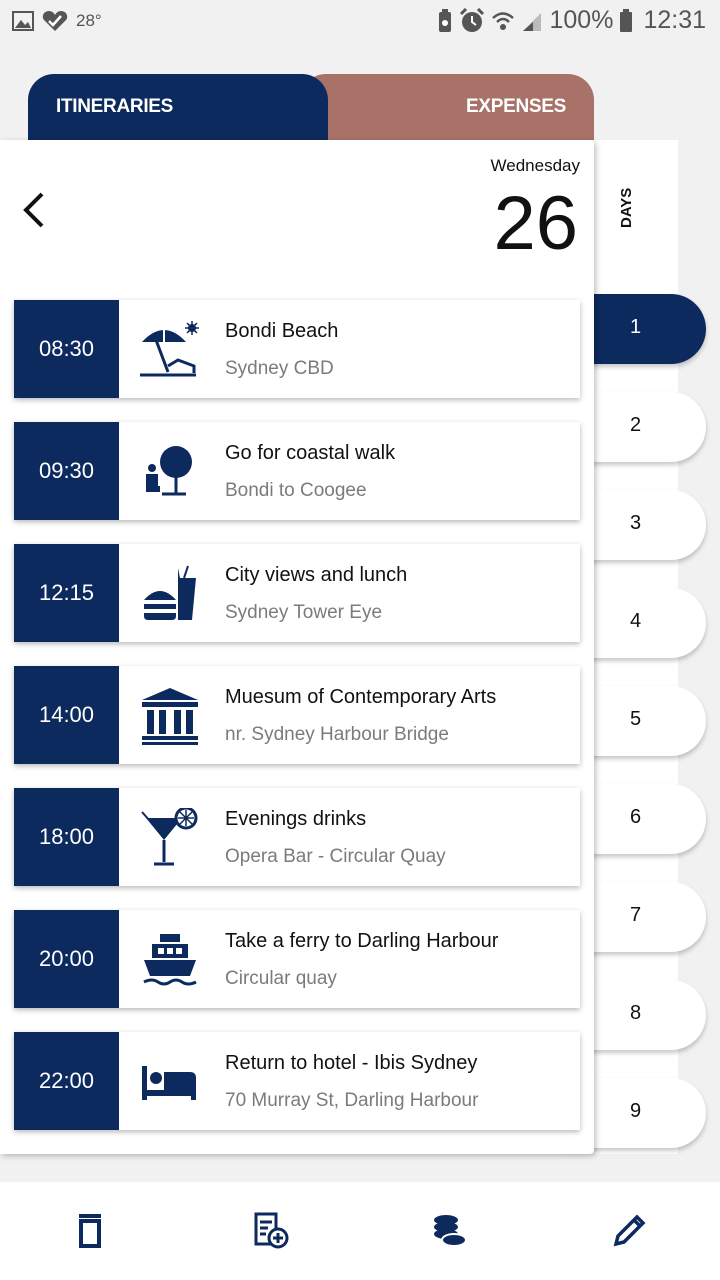  What do you see at coordinates (636, 425) in the screenshot?
I see `day-number-label: 2` at bounding box center [636, 425].